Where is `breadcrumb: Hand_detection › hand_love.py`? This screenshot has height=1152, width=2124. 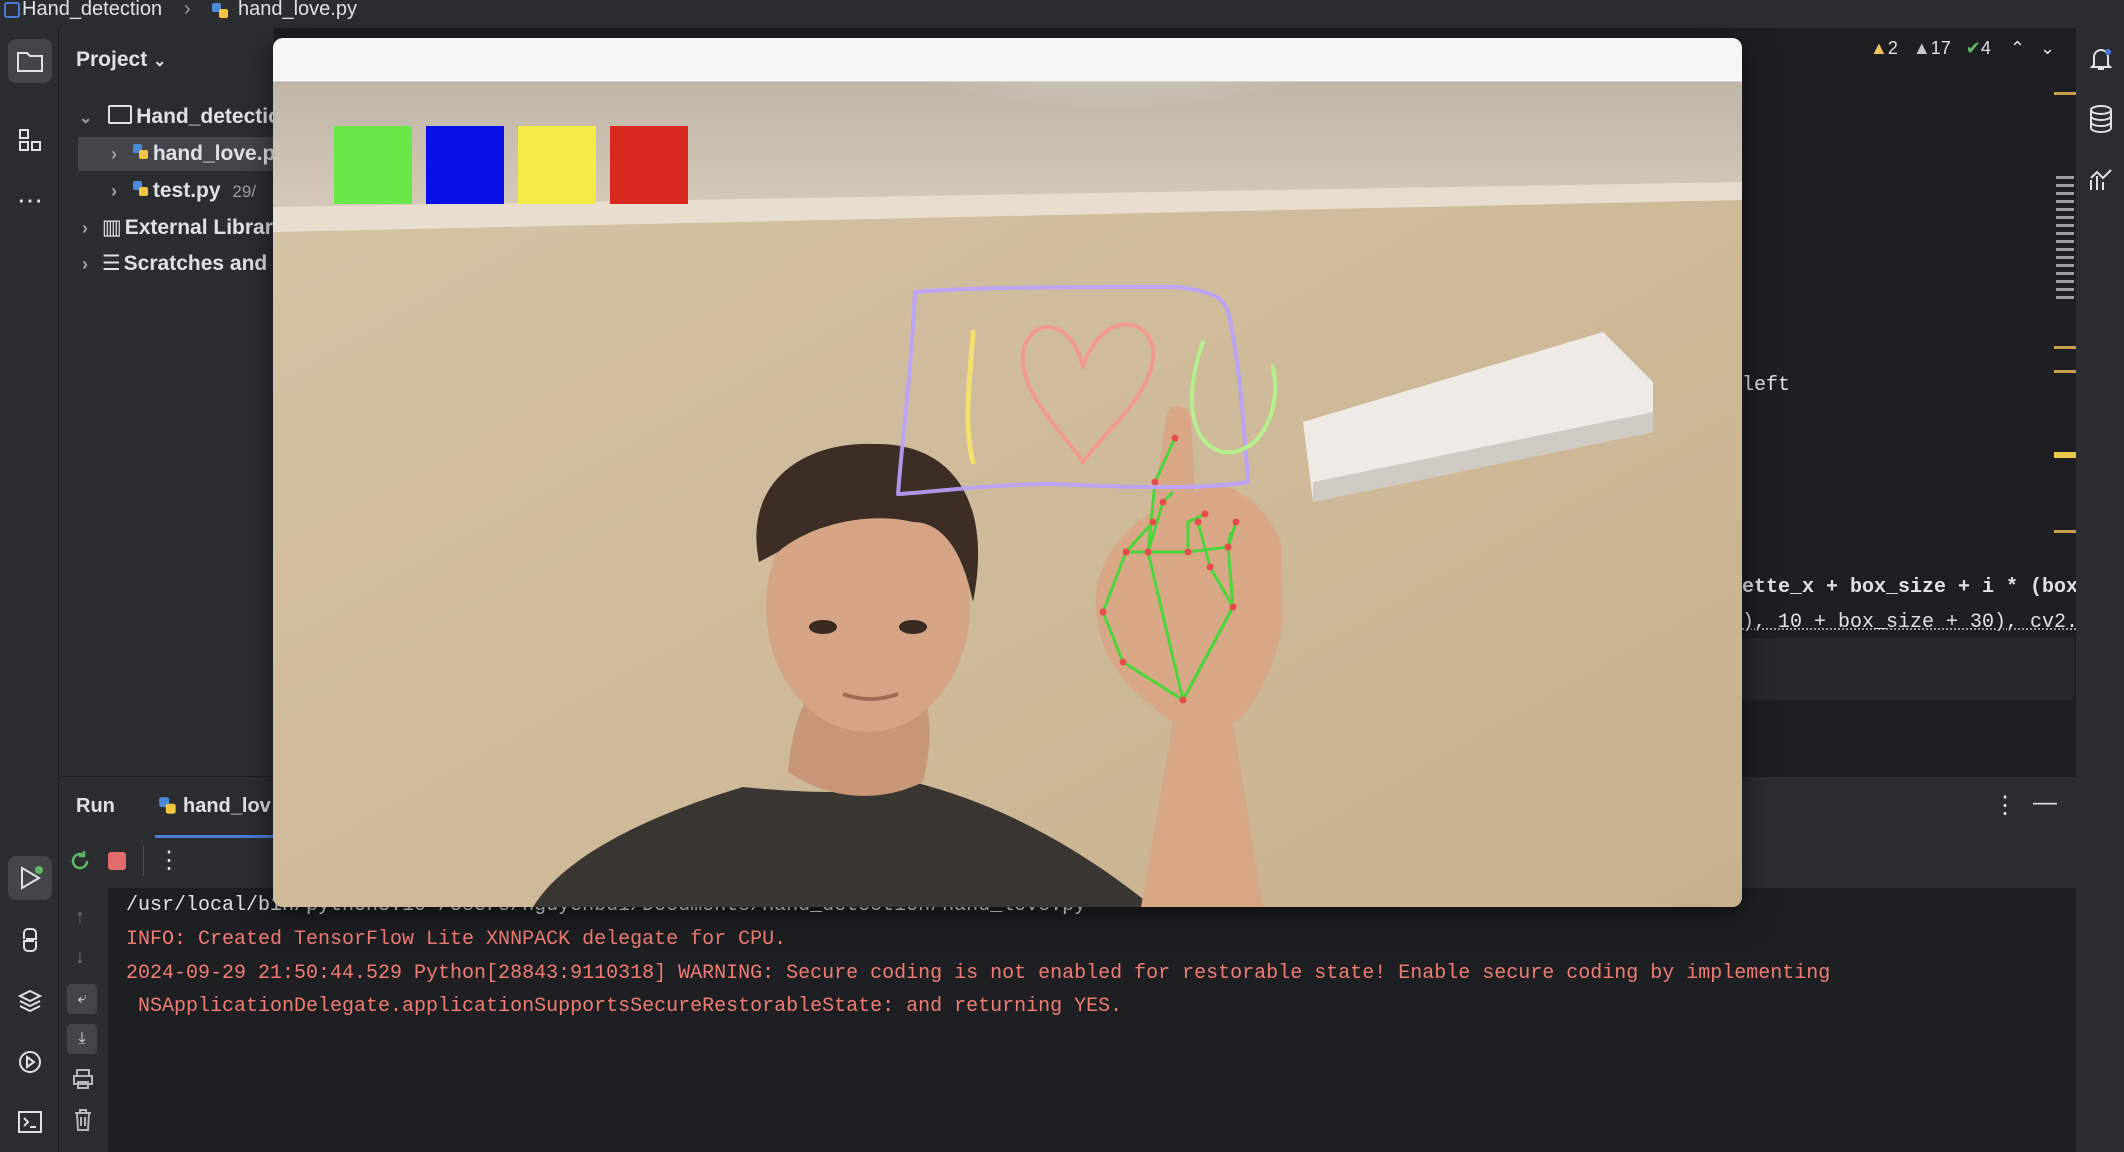 breadcrumb: Hand_detection › hand_love.py is located at coordinates (1062, 14).